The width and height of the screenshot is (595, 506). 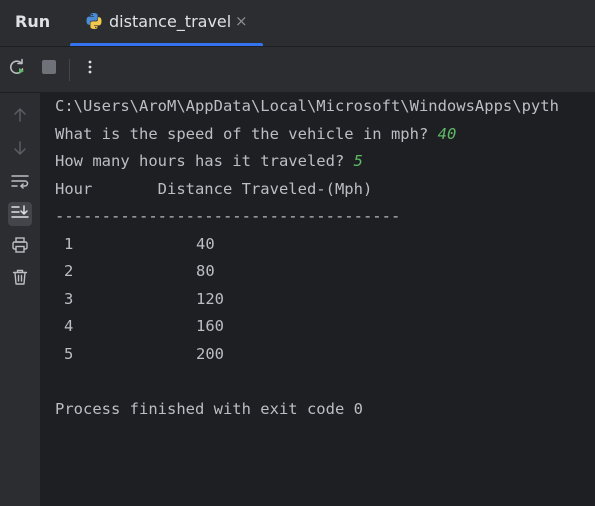 I want to click on distance-cell: 40, so click(x=205, y=244).